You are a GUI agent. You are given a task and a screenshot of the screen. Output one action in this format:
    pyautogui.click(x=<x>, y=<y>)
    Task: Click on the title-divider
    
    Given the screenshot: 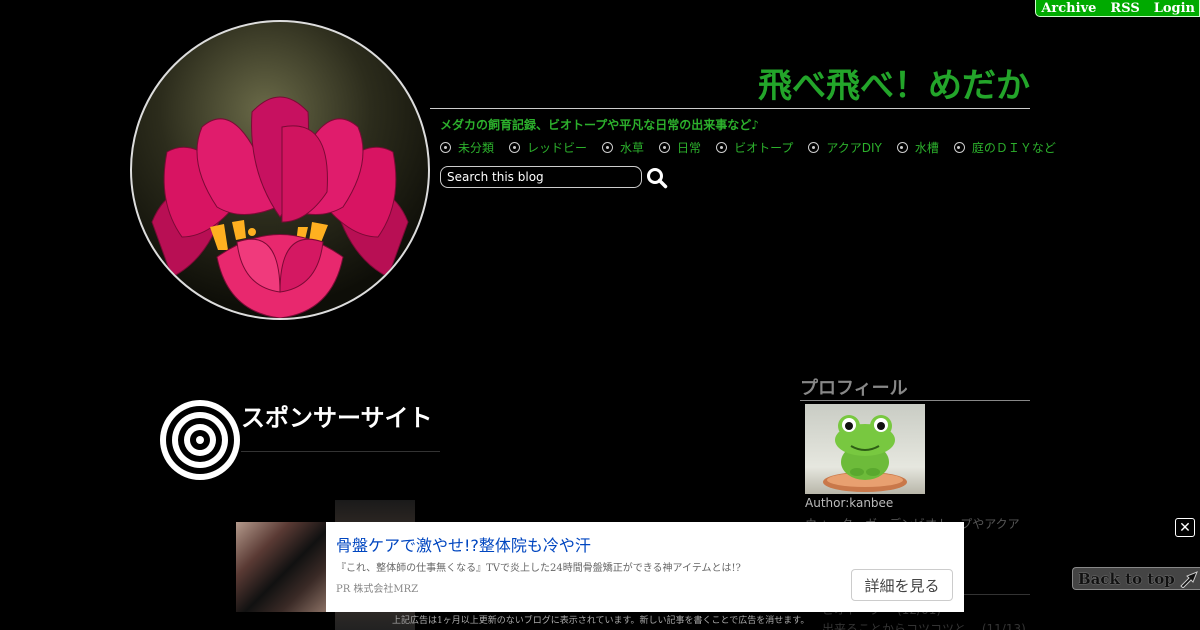 What is the action you would take?
    pyautogui.click(x=730, y=108)
    